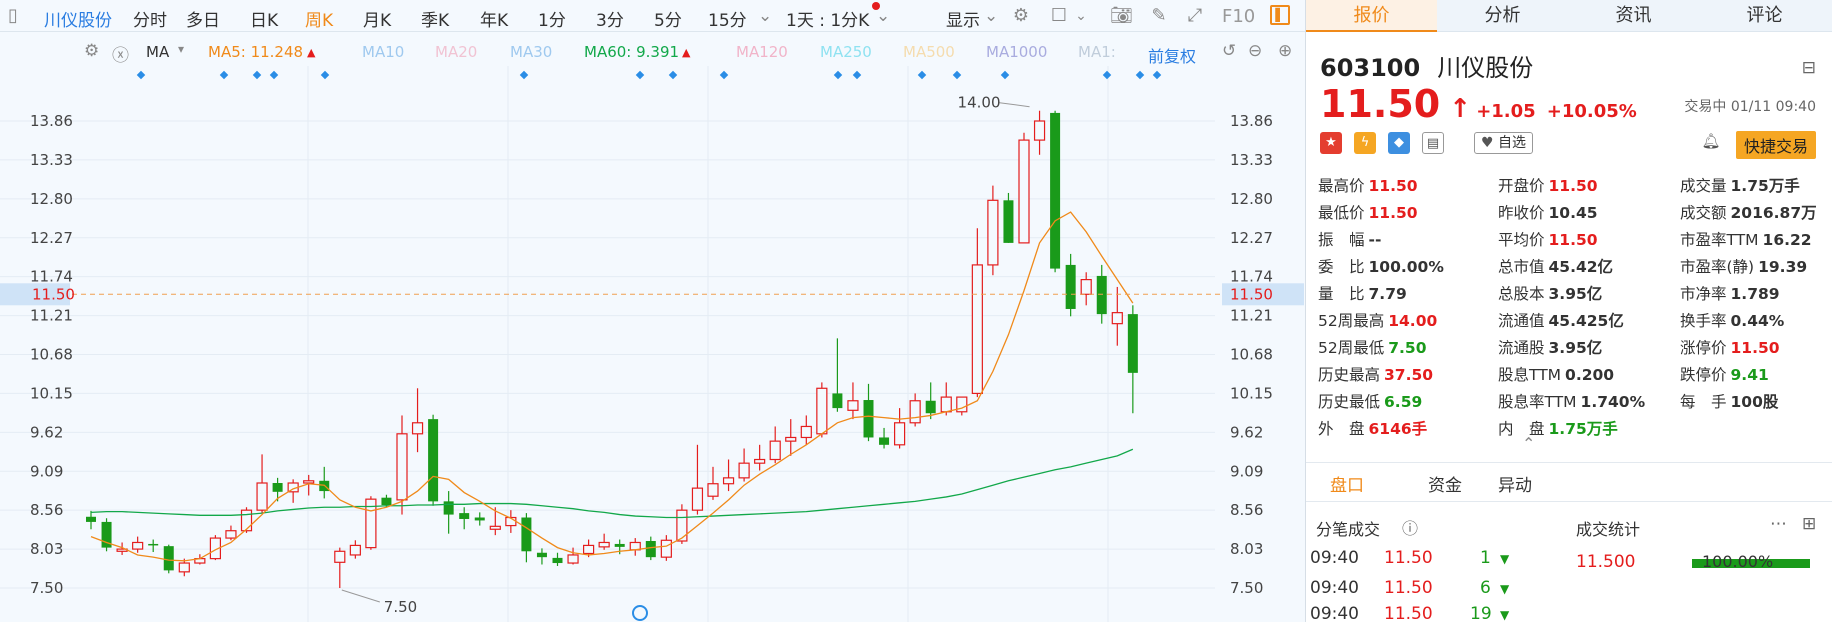  Describe the element at coordinates (1521, 321) in the screenshot. I see `quote-field-label: 流通值` at that location.